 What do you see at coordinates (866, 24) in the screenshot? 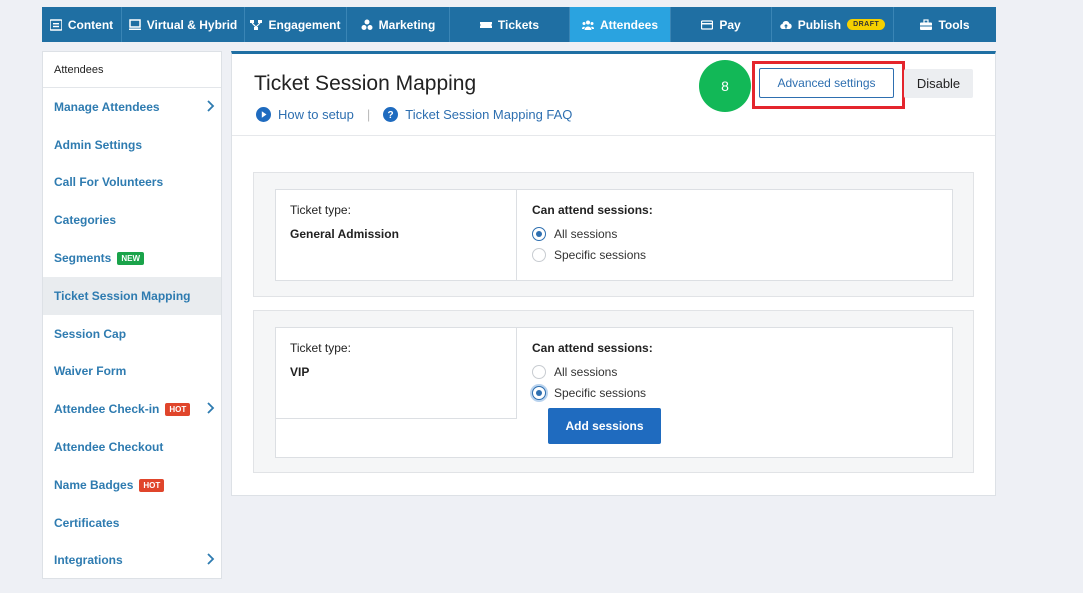
I see `draft-badge: DRAFT` at bounding box center [866, 24].